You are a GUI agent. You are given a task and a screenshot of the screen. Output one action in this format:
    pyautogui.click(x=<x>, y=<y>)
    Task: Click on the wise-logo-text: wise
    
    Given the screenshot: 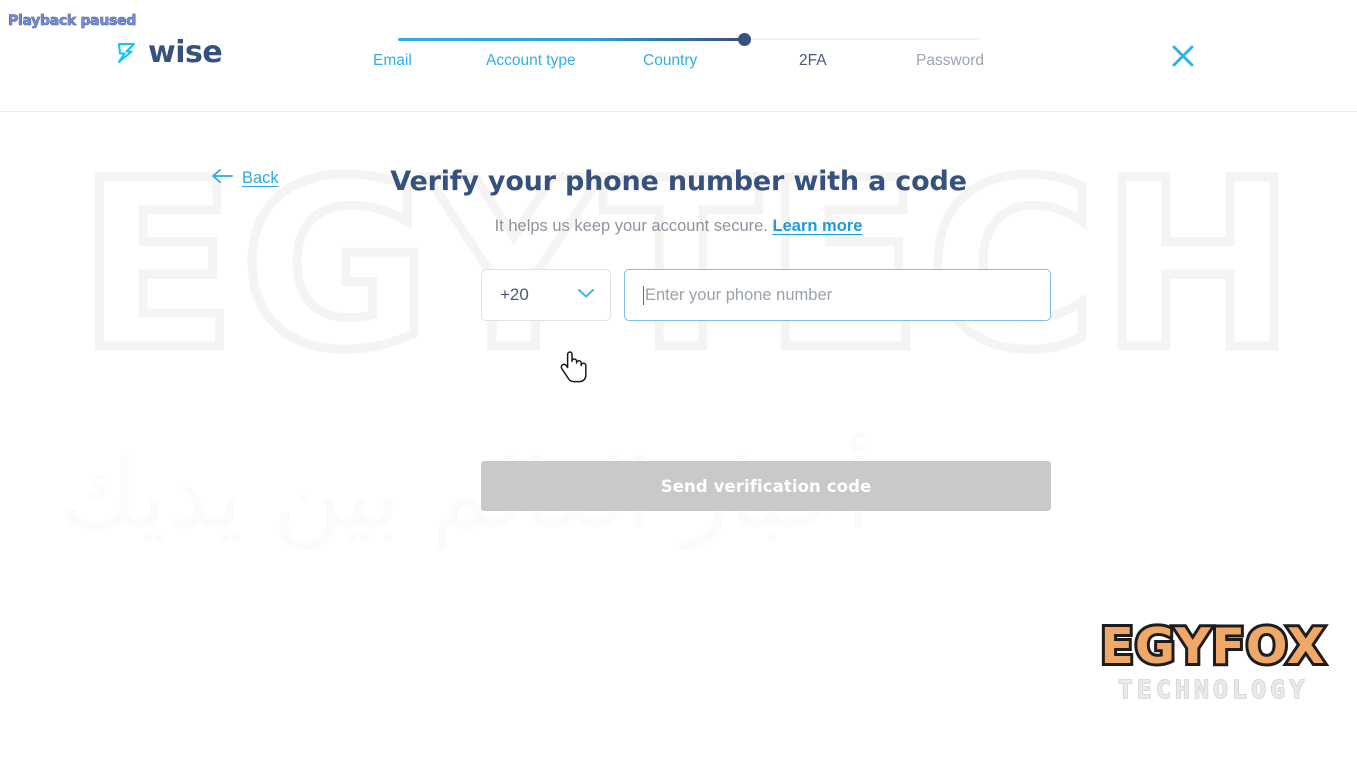 What is the action you would take?
    pyautogui.click(x=185, y=52)
    